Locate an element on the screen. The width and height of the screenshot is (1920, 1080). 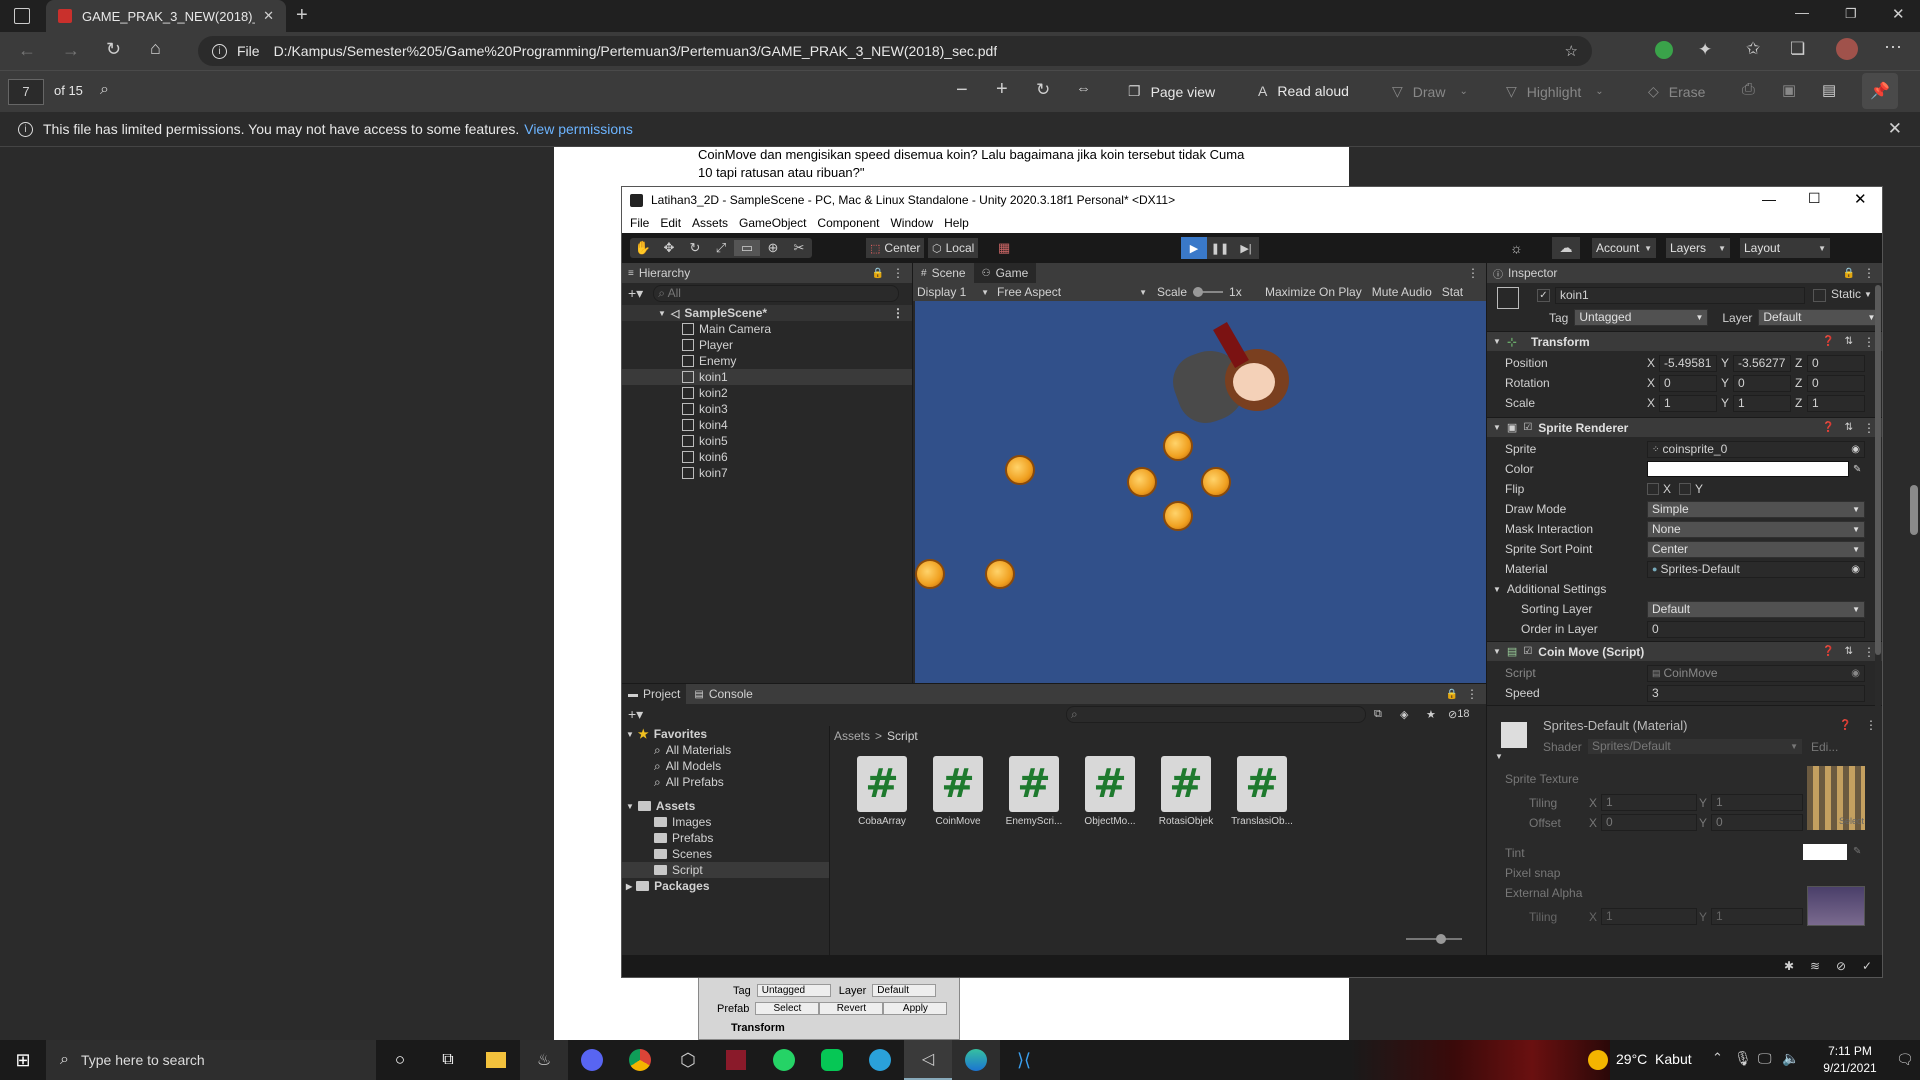
position-y-field: -3.56277 is located at coordinates (1762, 363).